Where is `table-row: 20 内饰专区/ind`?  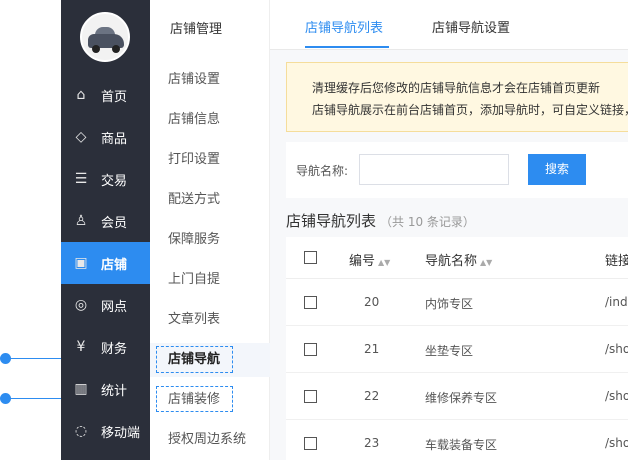 table-row: 20 内饰专区/ind is located at coordinates (457, 302).